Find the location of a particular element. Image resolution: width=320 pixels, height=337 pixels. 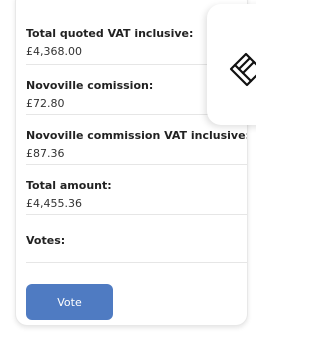

votes-row: Votes: is located at coordinates (136, 238).